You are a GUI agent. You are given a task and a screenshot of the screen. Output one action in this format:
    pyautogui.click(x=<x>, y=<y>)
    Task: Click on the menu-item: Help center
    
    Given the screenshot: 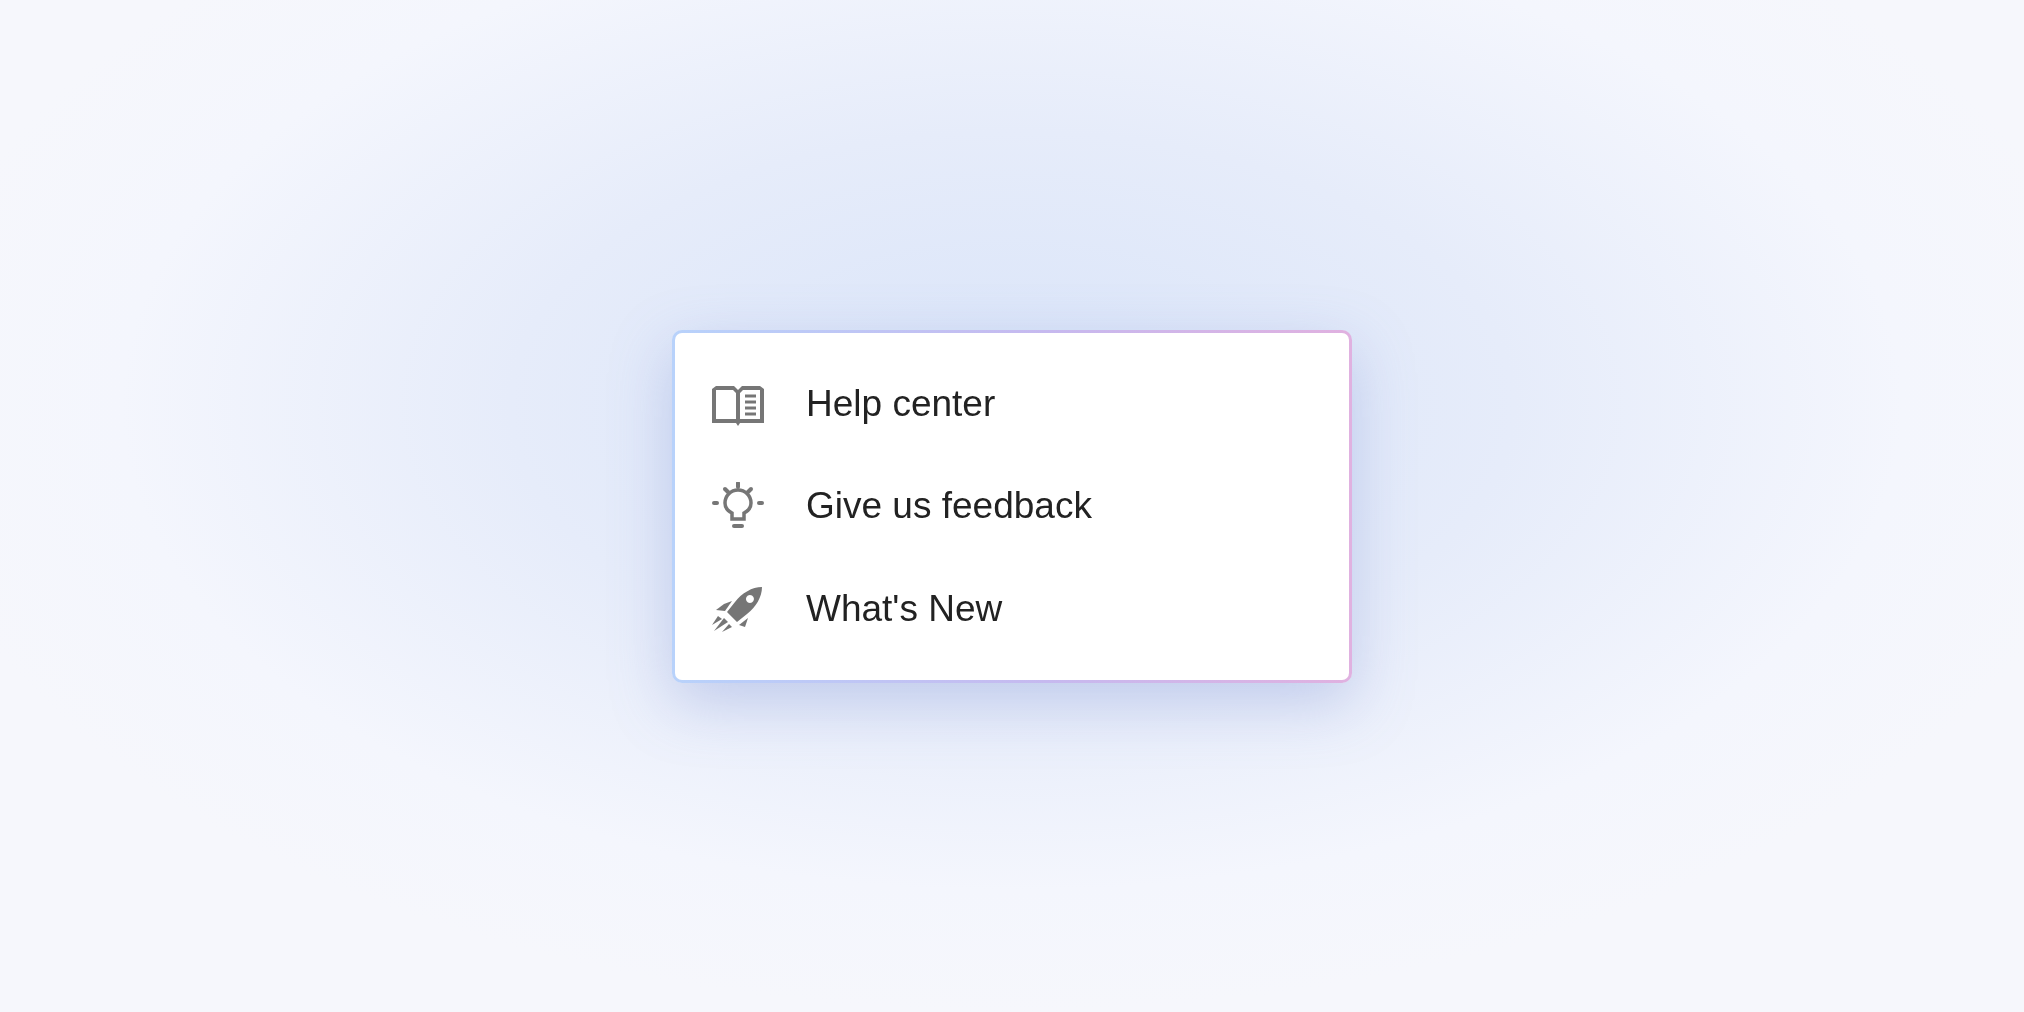 What is the action you would take?
    pyautogui.click(x=1012, y=403)
    